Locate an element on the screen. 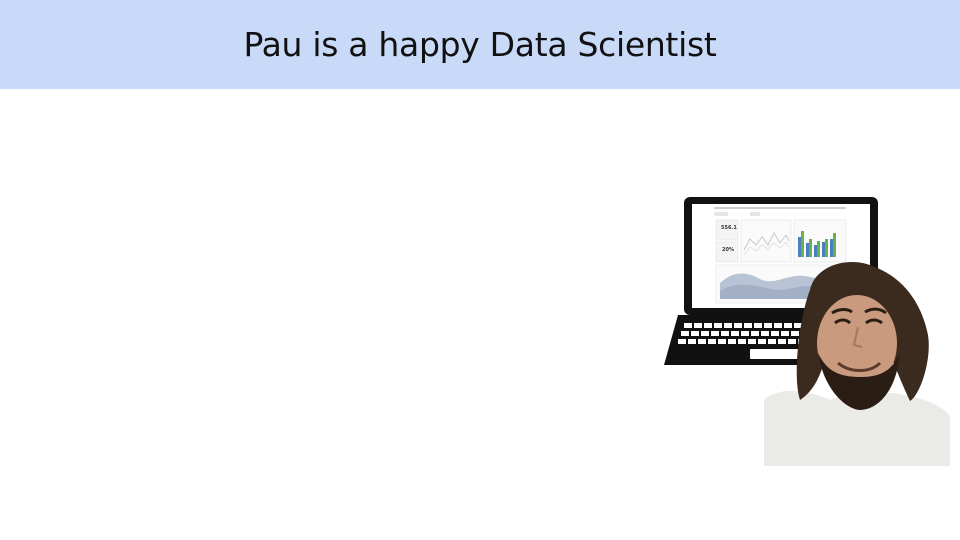 The width and height of the screenshot is (960, 540). kpi-value-1: 556.1 is located at coordinates (729, 228).